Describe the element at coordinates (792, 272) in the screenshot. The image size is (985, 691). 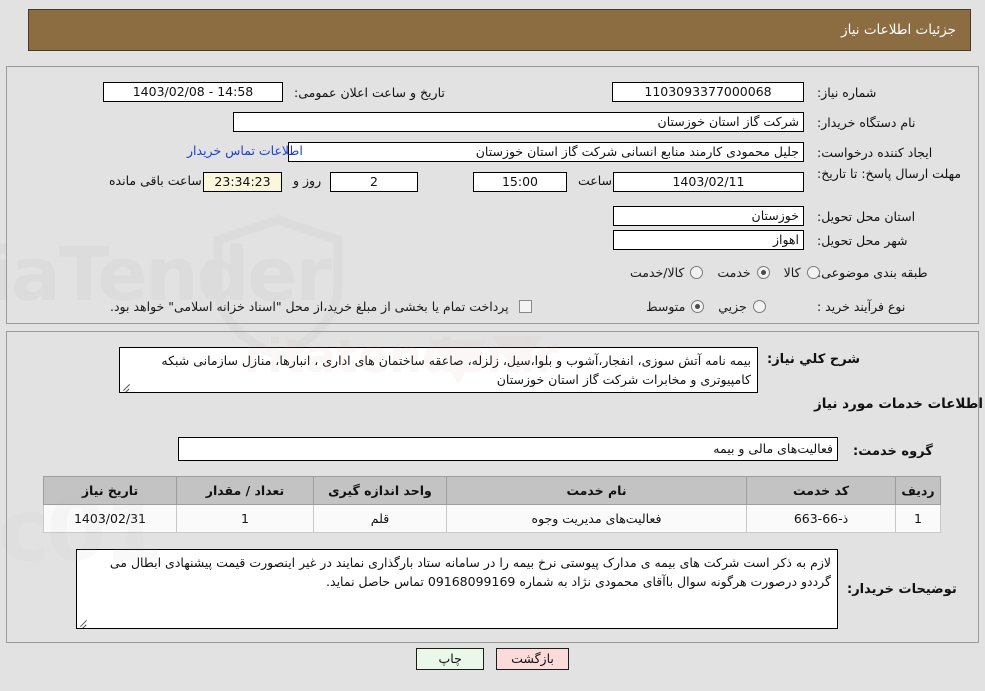
I see `category-option-label-0: کالا` at that location.